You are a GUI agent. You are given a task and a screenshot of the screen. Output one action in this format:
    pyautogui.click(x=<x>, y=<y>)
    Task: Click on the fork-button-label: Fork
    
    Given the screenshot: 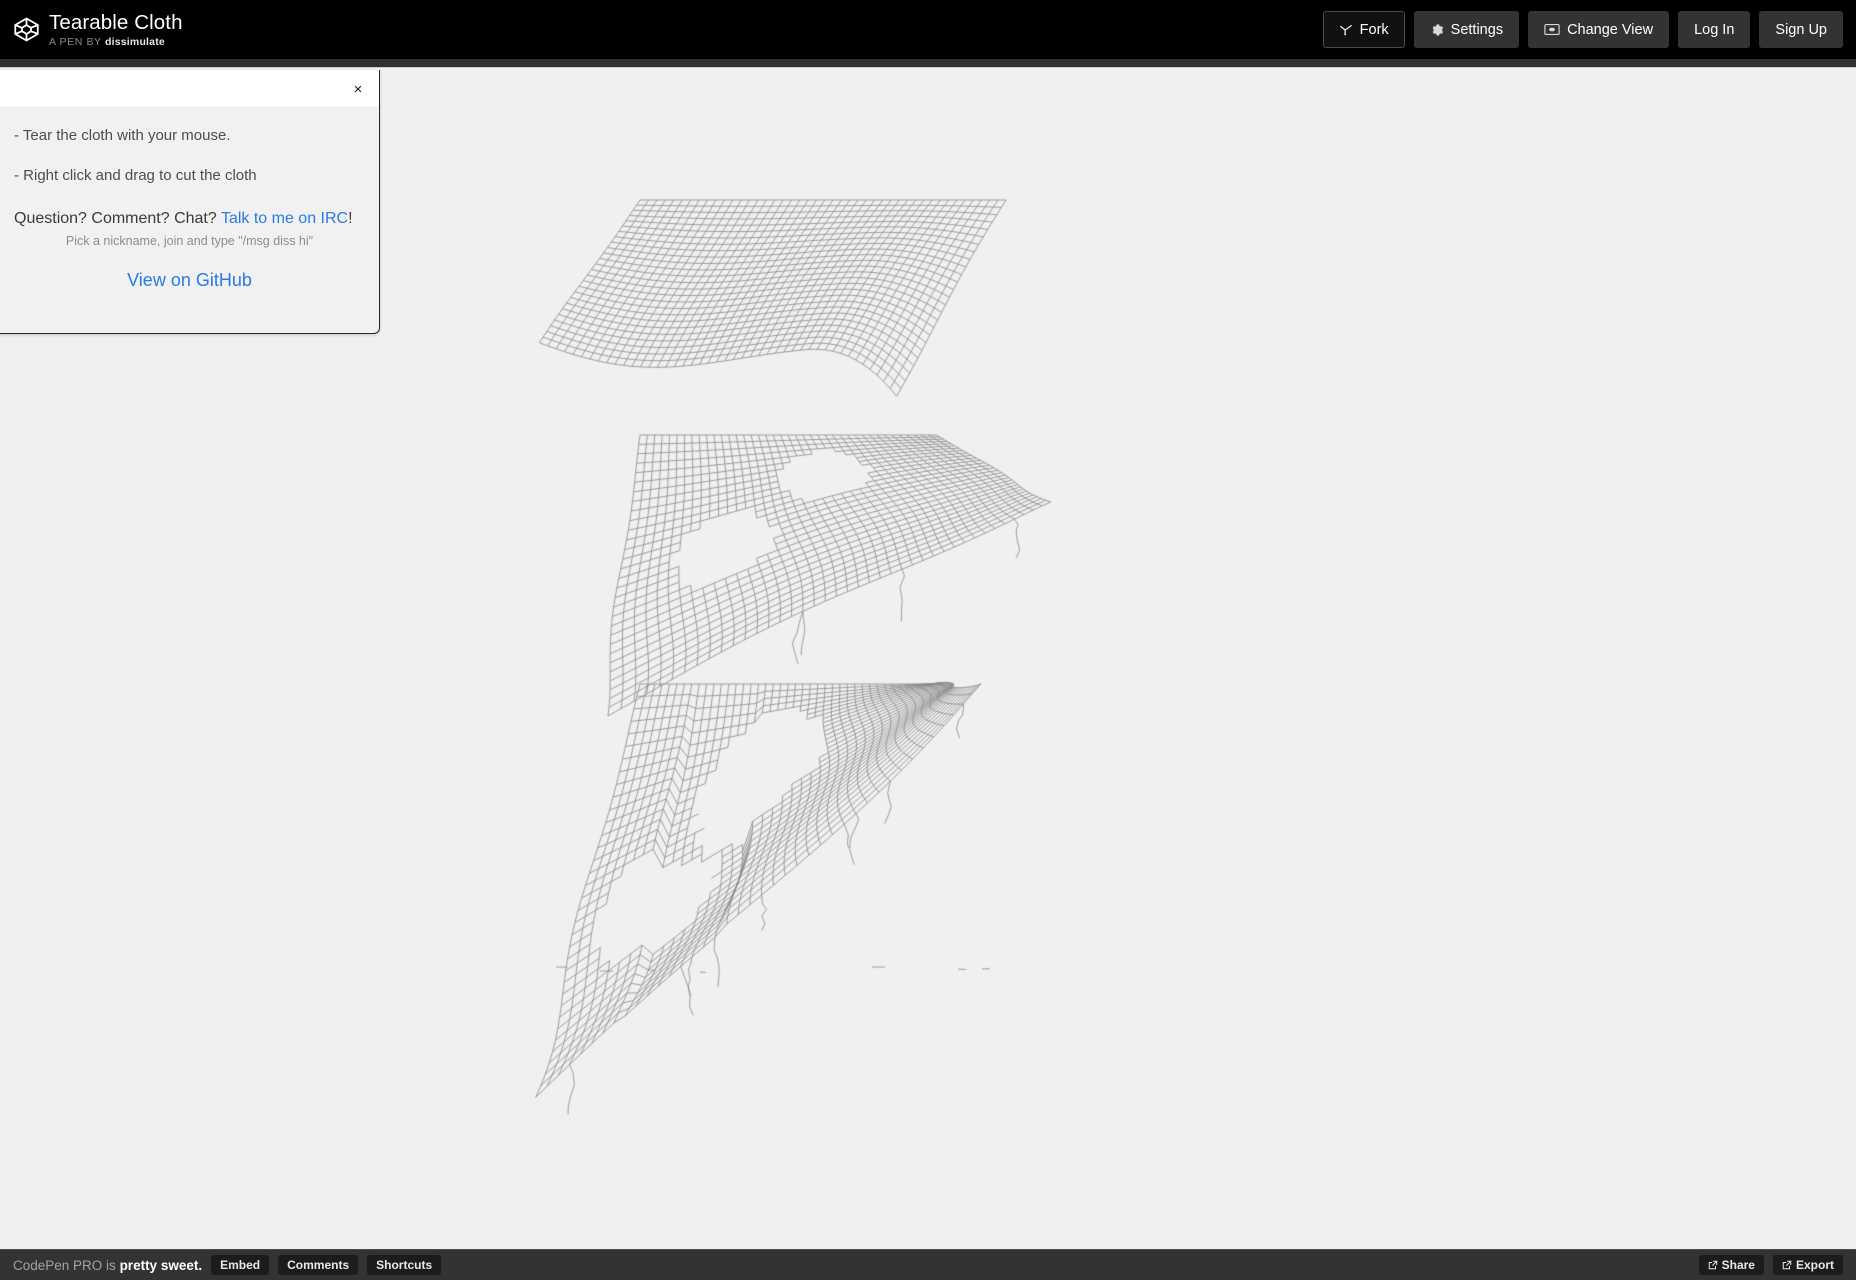 What is the action you would take?
    pyautogui.click(x=1374, y=29)
    